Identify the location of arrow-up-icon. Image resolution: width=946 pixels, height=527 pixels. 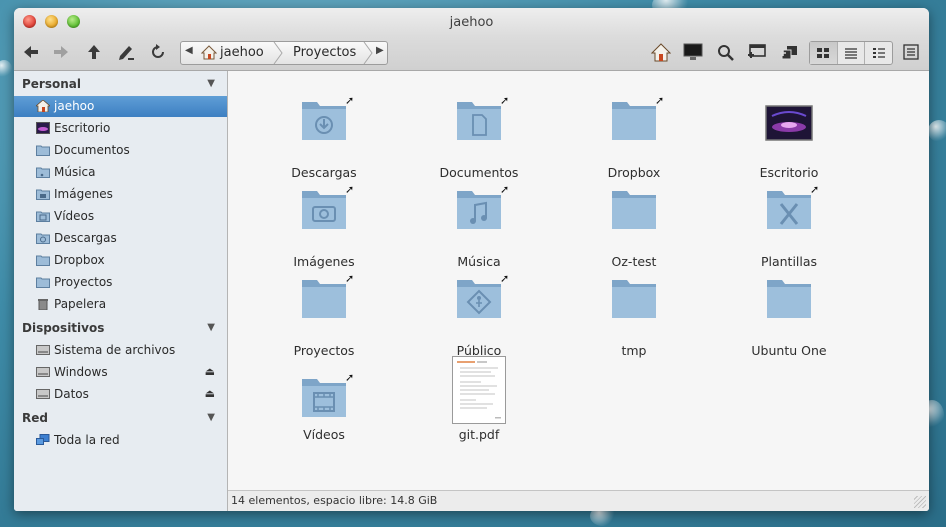
(94, 52).